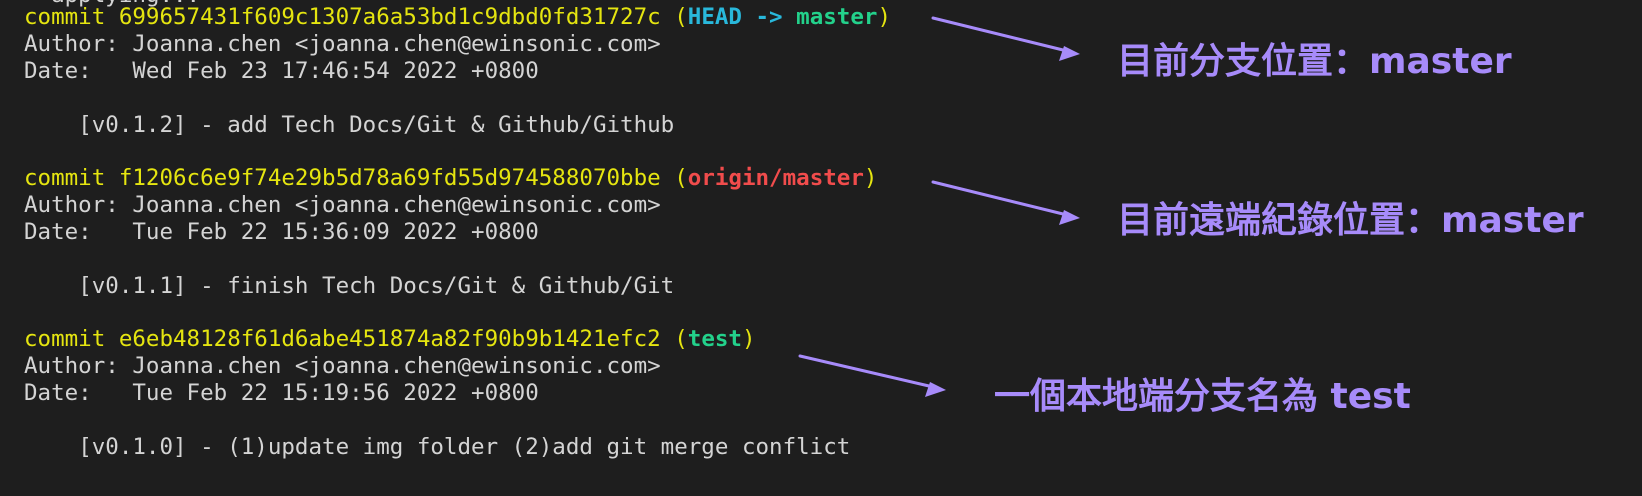 The height and width of the screenshot is (496, 1642). Describe the element at coordinates (1350, 220) in the screenshot. I see `annotation-remote-position: 目前遠端紀錄位置：master` at that location.